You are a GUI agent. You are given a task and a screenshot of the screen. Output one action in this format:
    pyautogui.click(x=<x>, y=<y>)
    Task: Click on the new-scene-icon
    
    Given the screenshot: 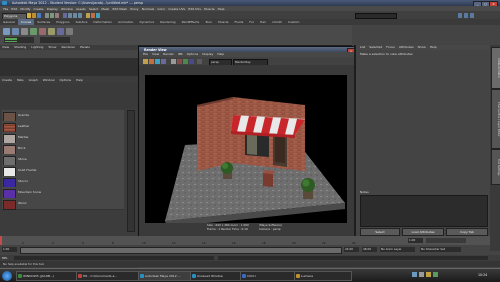 What is the action you would take?
    pyautogui.click(x=29, y=15)
    